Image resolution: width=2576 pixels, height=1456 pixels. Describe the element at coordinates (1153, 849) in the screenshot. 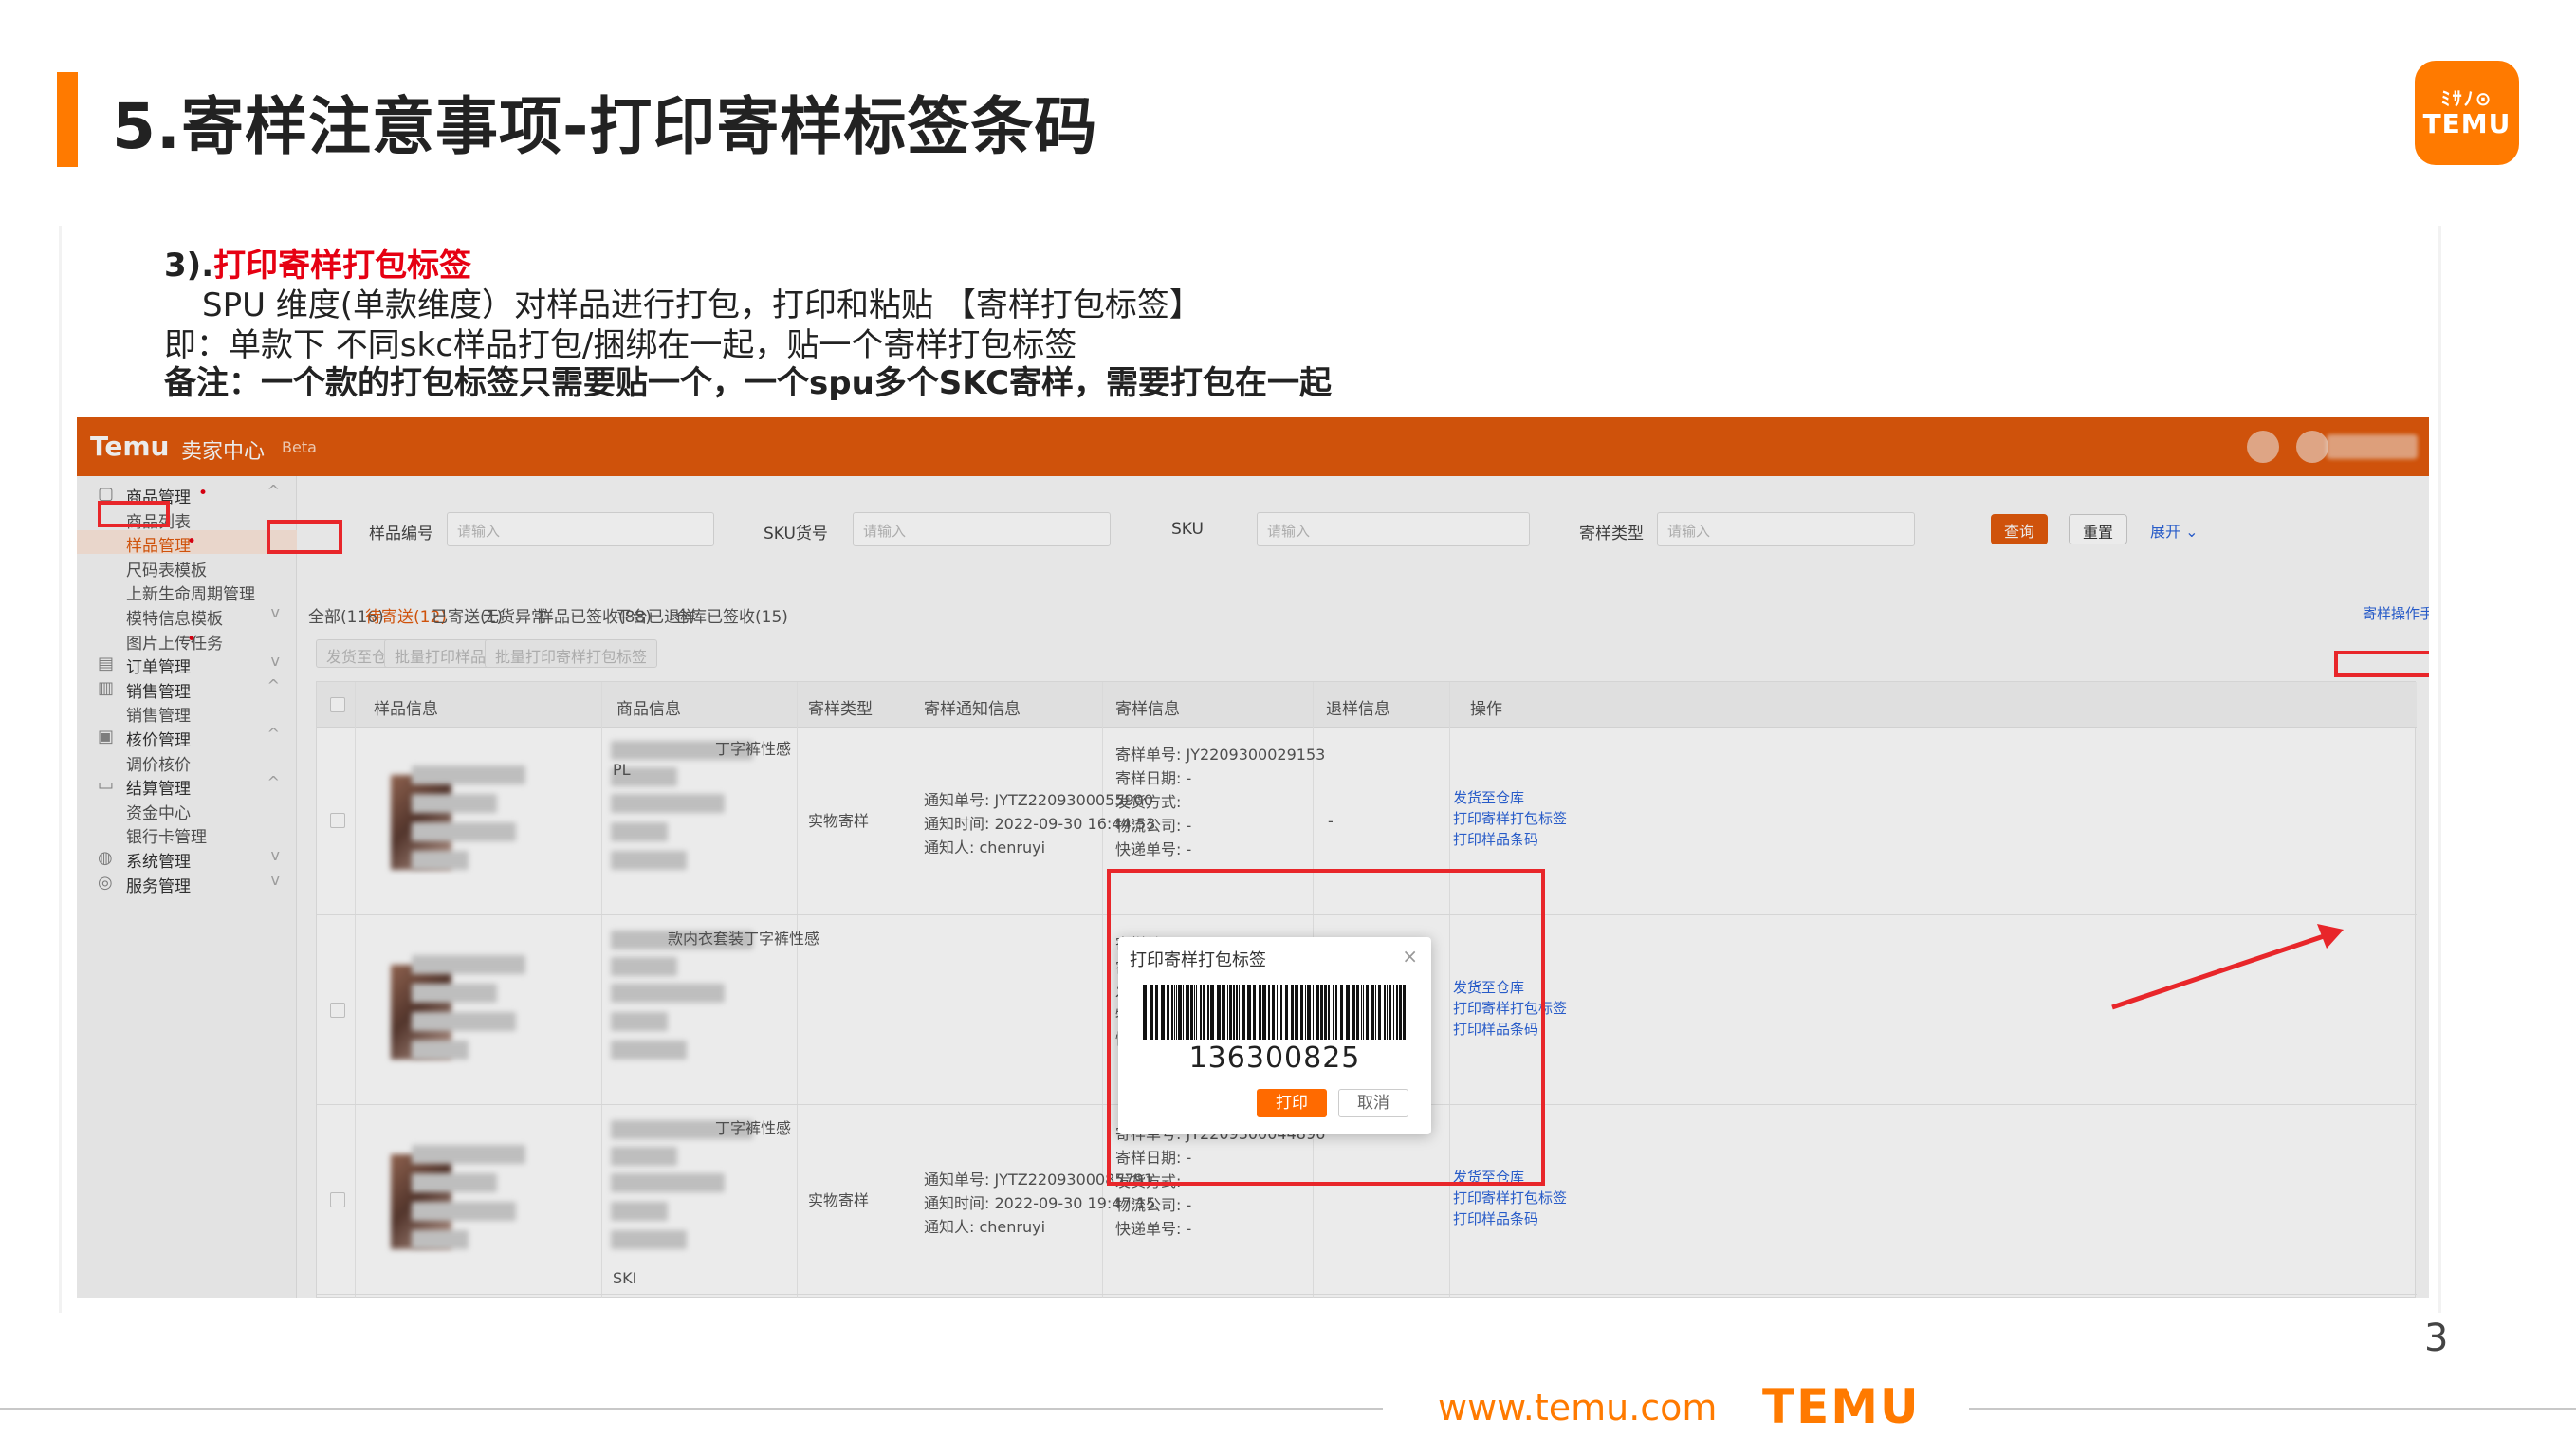

I see `send-info: 快递单号: -` at that location.